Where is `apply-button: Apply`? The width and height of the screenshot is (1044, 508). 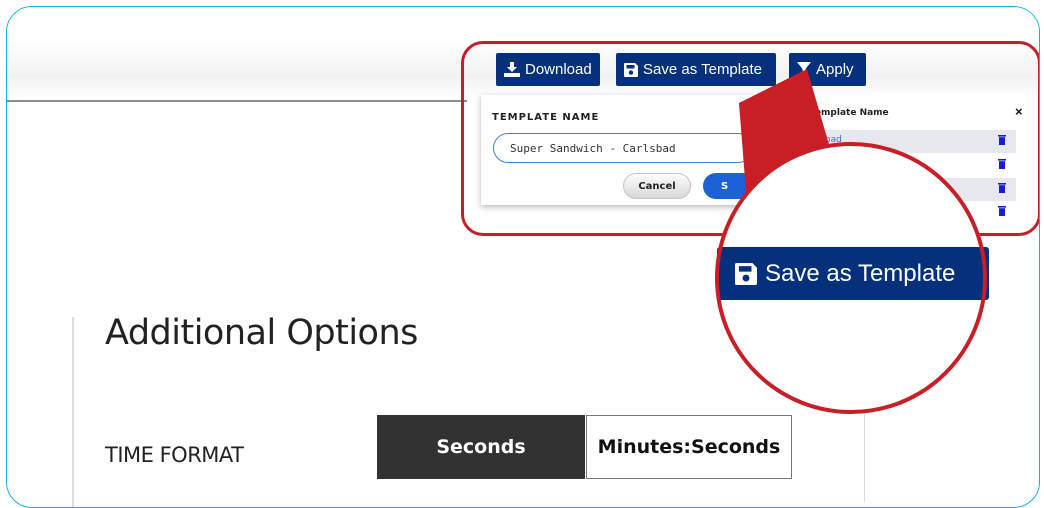
apply-button: Apply is located at coordinates (827, 69).